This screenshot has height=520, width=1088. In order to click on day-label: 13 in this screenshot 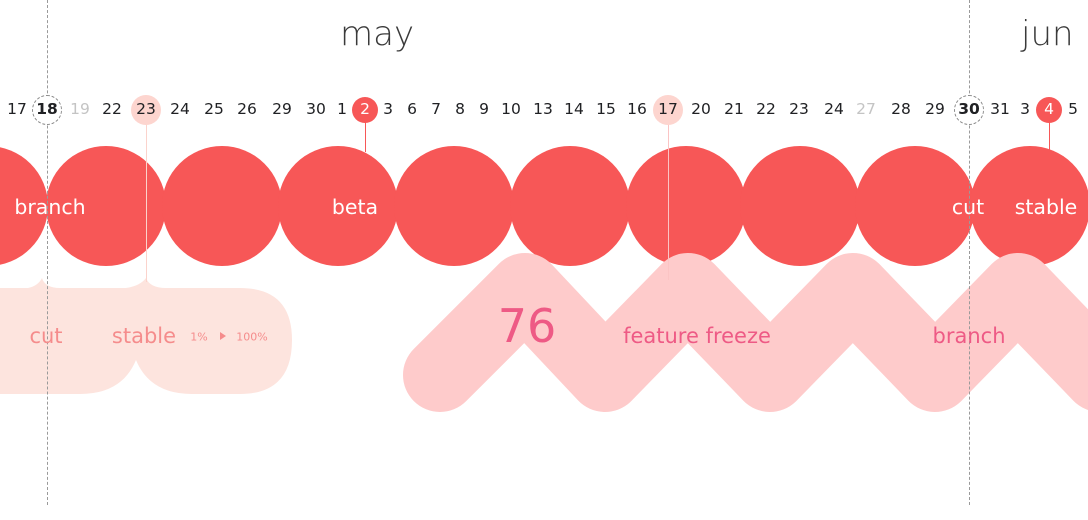, I will do `click(543, 109)`.